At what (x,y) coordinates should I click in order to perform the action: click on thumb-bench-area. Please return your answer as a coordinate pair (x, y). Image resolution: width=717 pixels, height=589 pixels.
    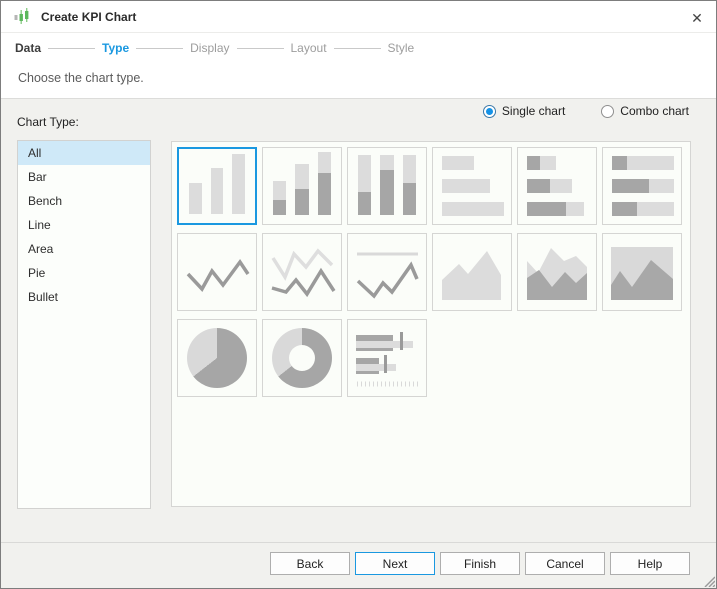
    Looking at the image, I should click on (642, 272).